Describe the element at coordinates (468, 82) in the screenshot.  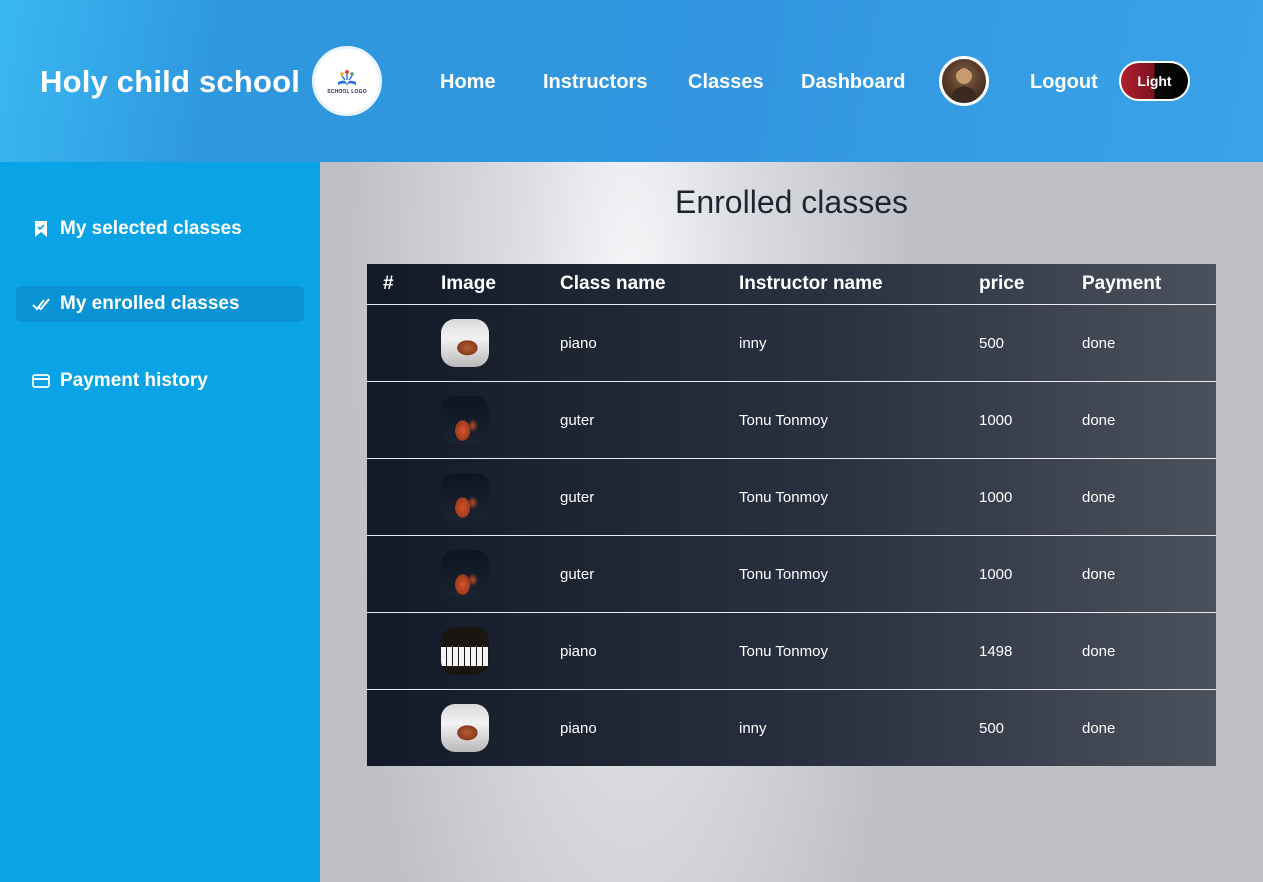
I see `nav-home: Home` at that location.